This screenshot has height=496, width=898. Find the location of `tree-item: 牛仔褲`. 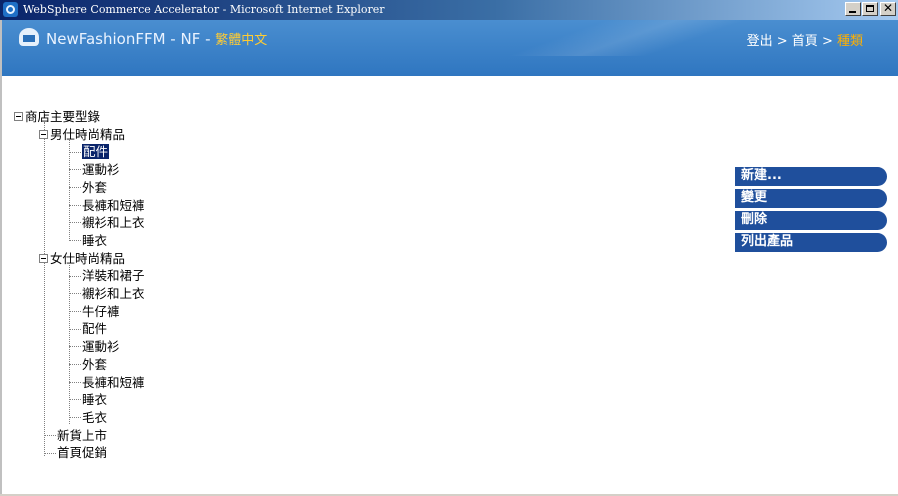

tree-item: 牛仔褲 is located at coordinates (101, 312).